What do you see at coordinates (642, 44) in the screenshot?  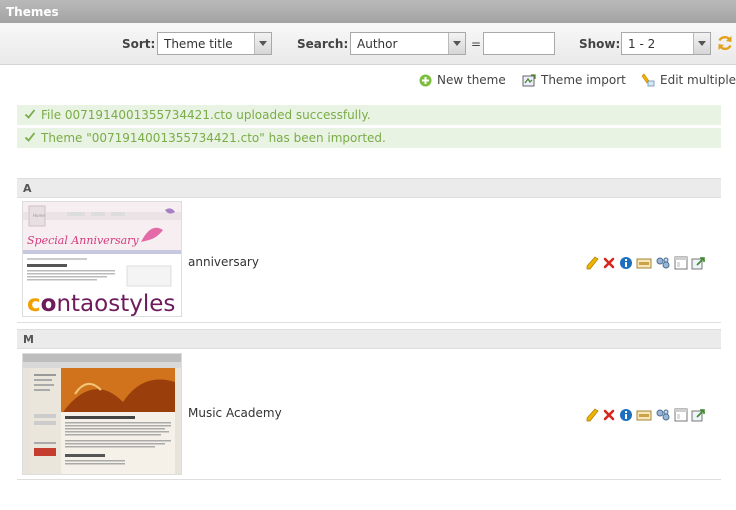 I see `show-select-value: 1 - 2` at bounding box center [642, 44].